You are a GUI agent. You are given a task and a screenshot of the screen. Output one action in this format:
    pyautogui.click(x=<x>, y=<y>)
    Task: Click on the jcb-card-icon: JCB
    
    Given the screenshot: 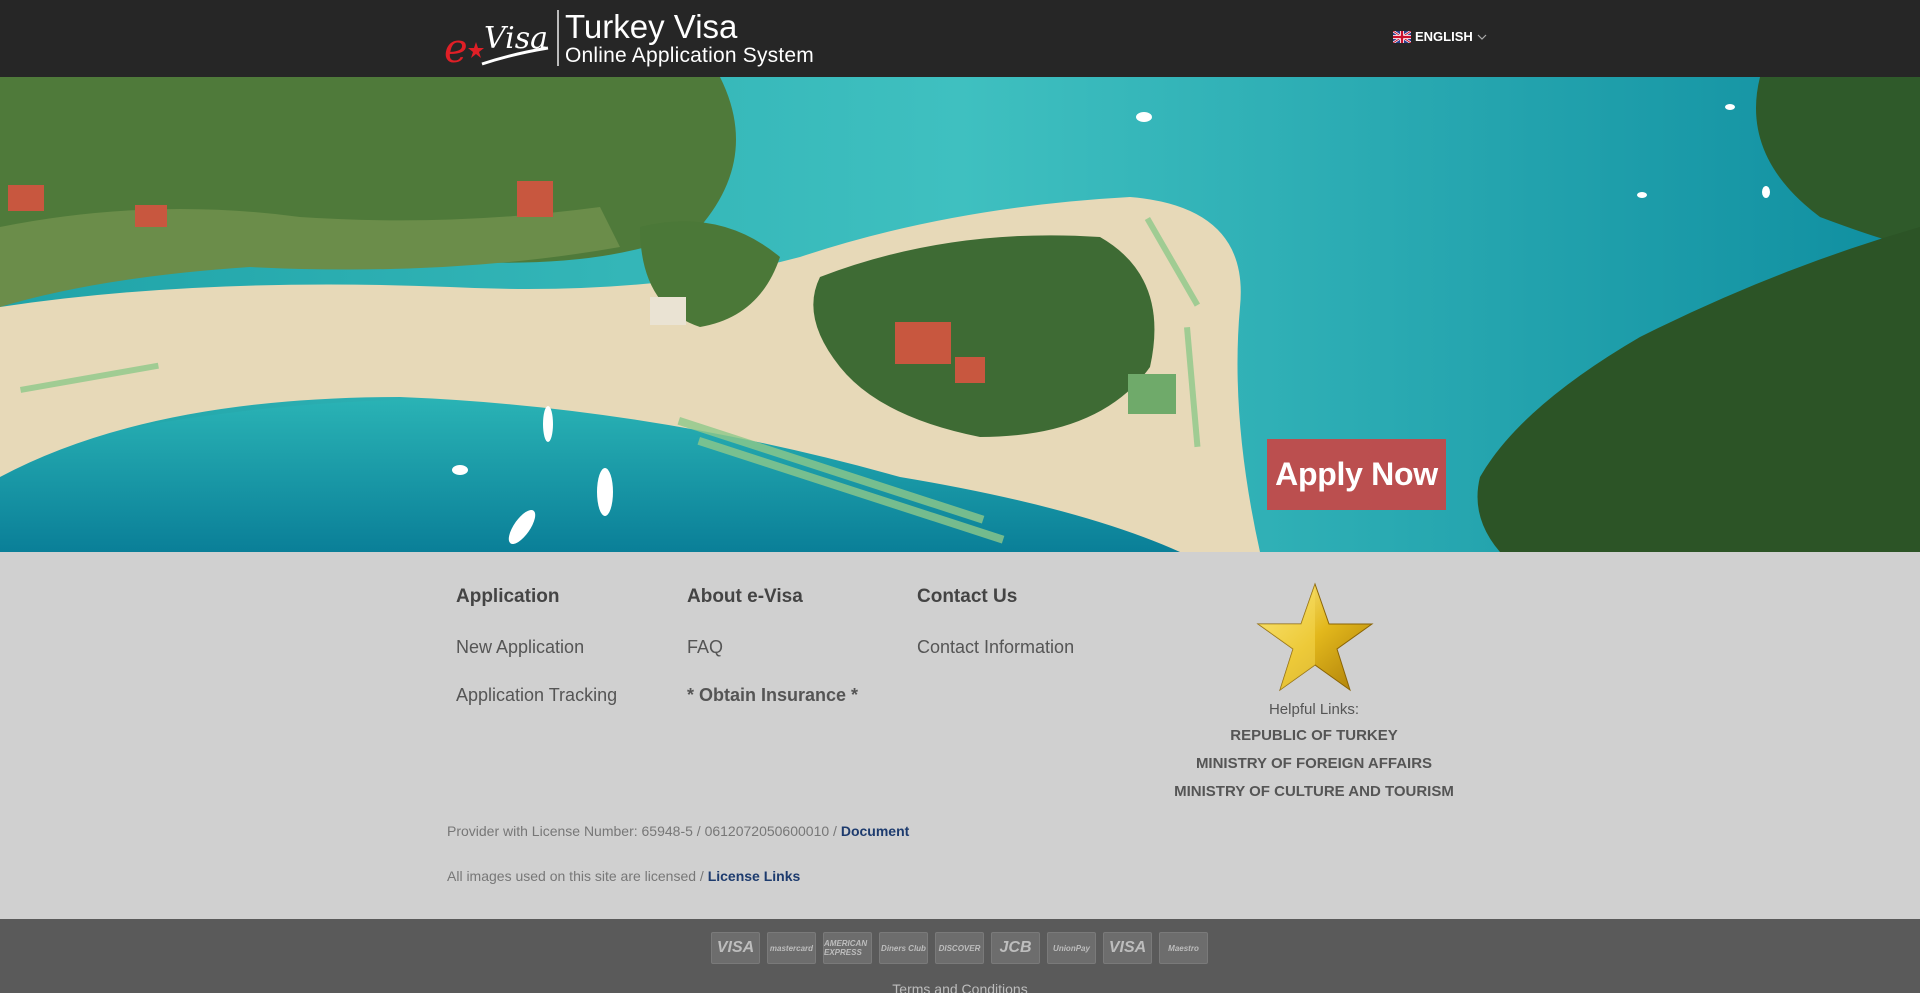 What is the action you would take?
    pyautogui.click(x=1015, y=948)
    